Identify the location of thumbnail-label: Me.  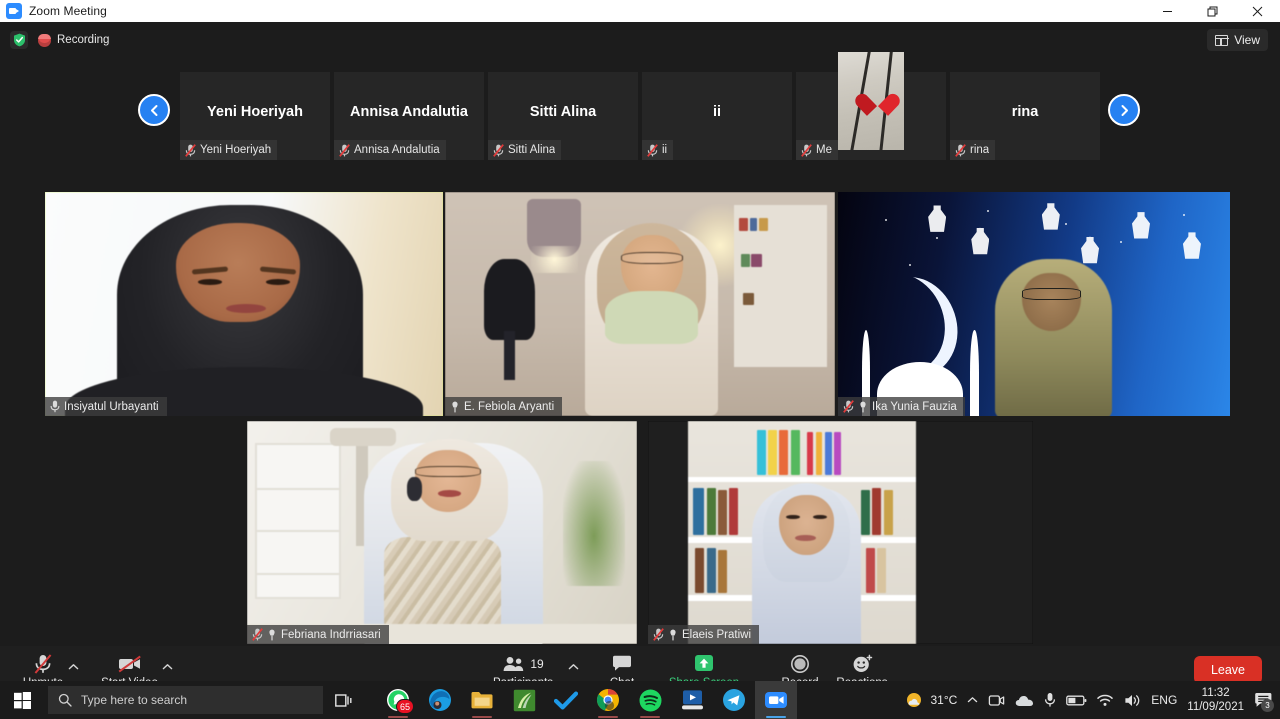
(824, 150).